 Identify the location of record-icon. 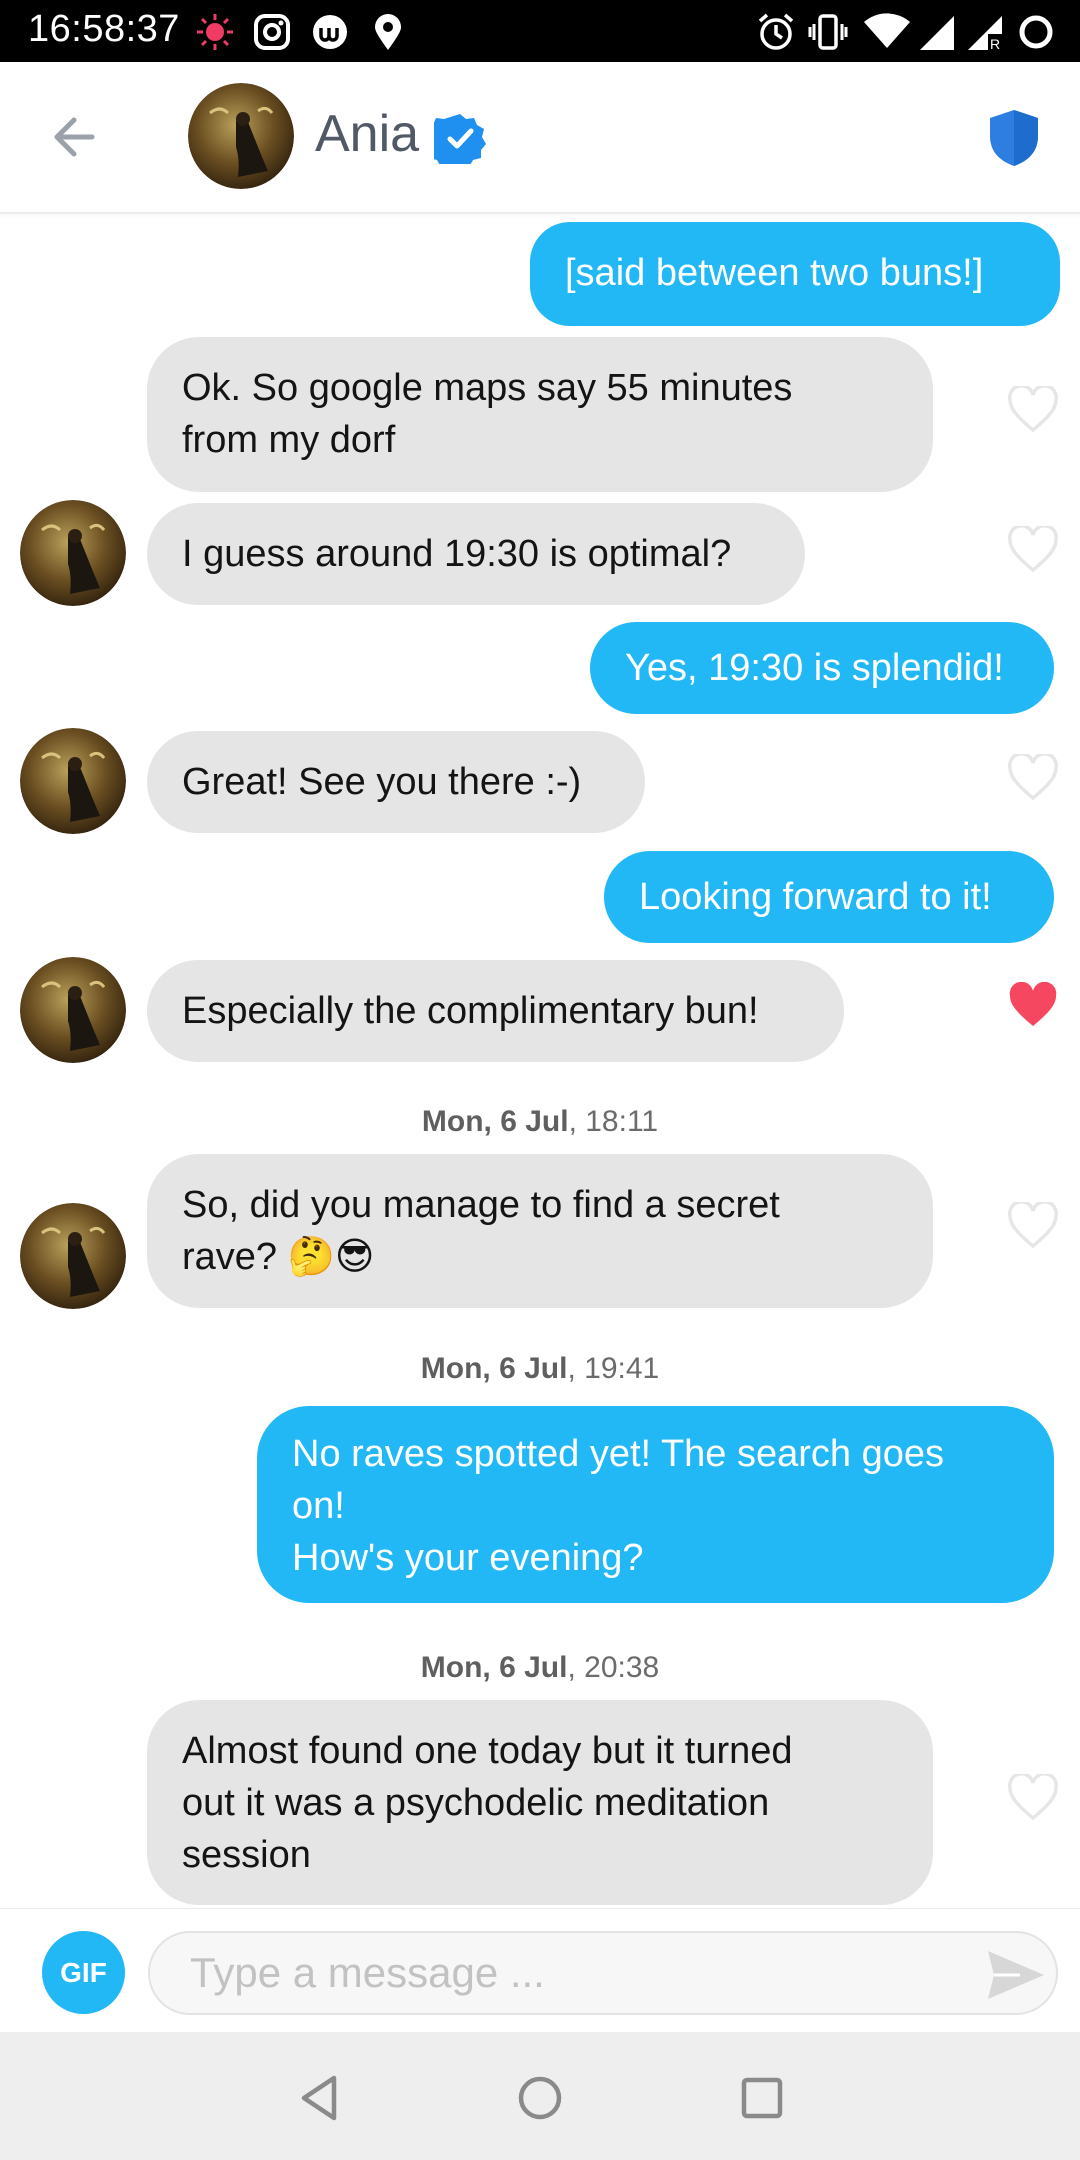
(215, 32).